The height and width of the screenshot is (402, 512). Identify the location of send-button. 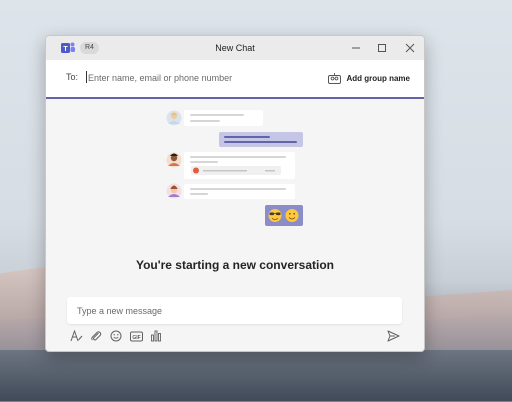
(393, 336).